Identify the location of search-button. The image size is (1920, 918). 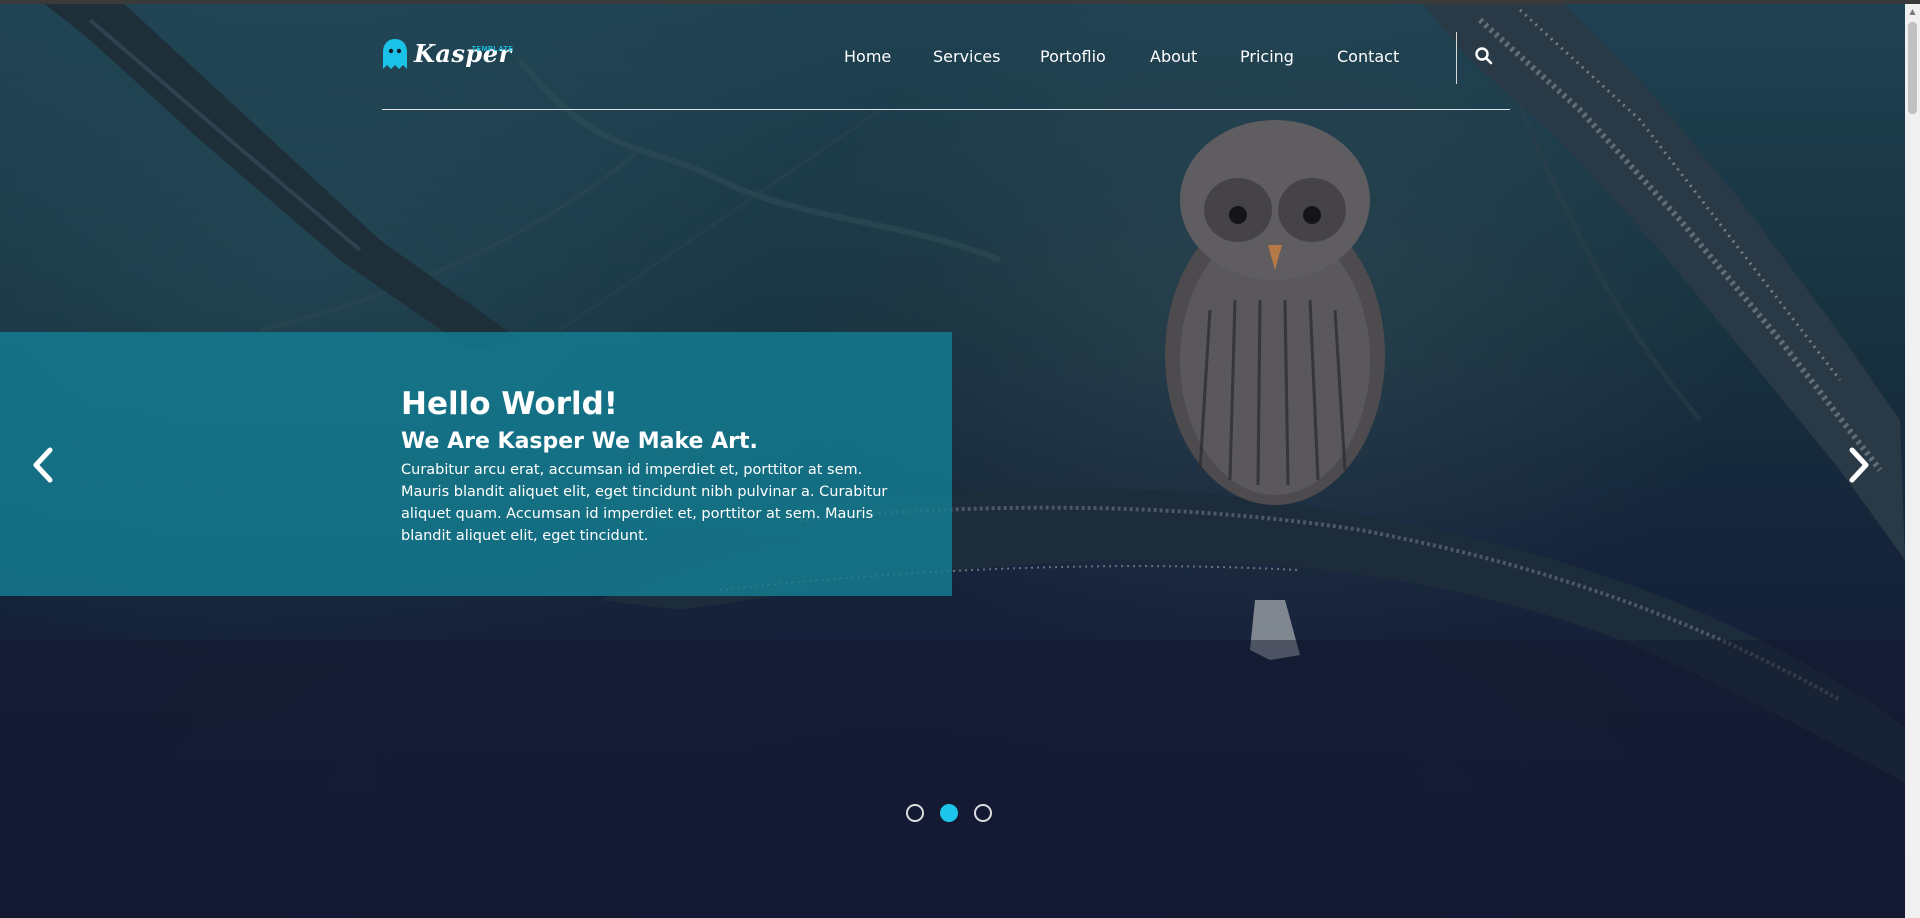
(1484, 56).